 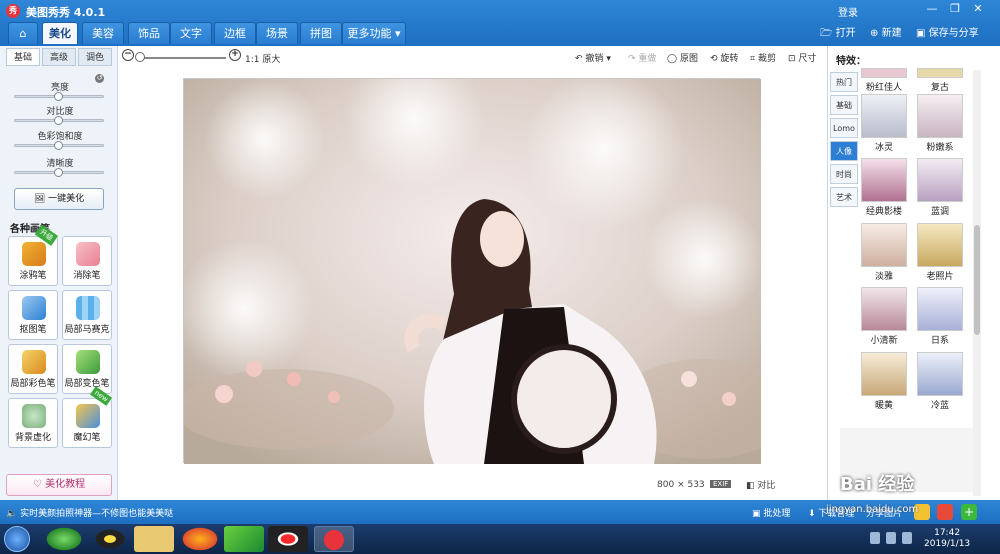 I want to click on tab-beauty: 美容, so click(x=103, y=33).